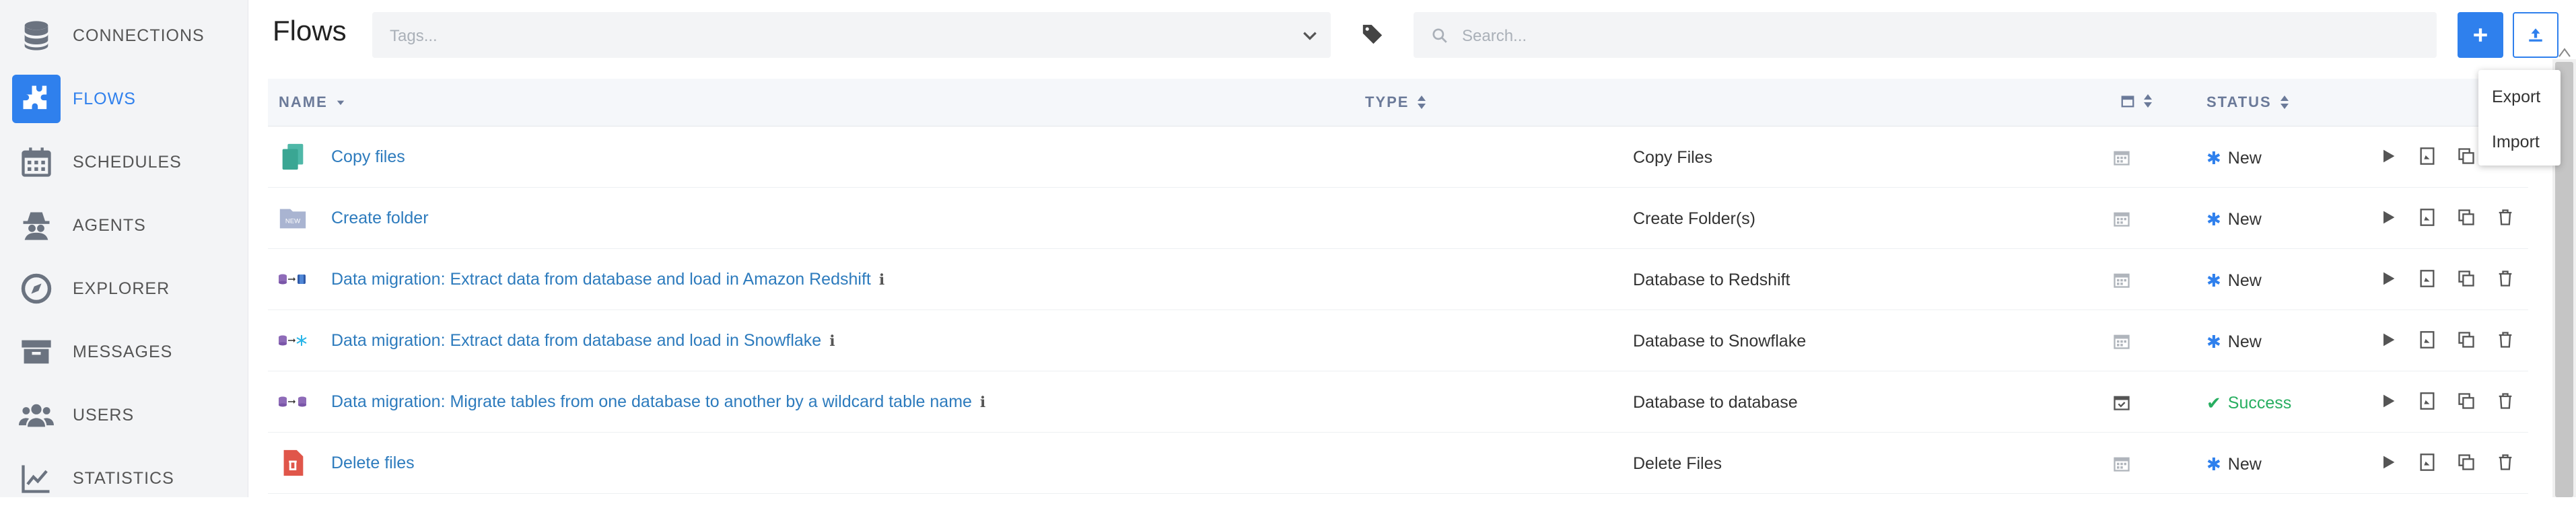 Image resolution: width=2576 pixels, height=510 pixels. Describe the element at coordinates (2516, 97) in the screenshot. I see `menu-item-export: Export` at that location.